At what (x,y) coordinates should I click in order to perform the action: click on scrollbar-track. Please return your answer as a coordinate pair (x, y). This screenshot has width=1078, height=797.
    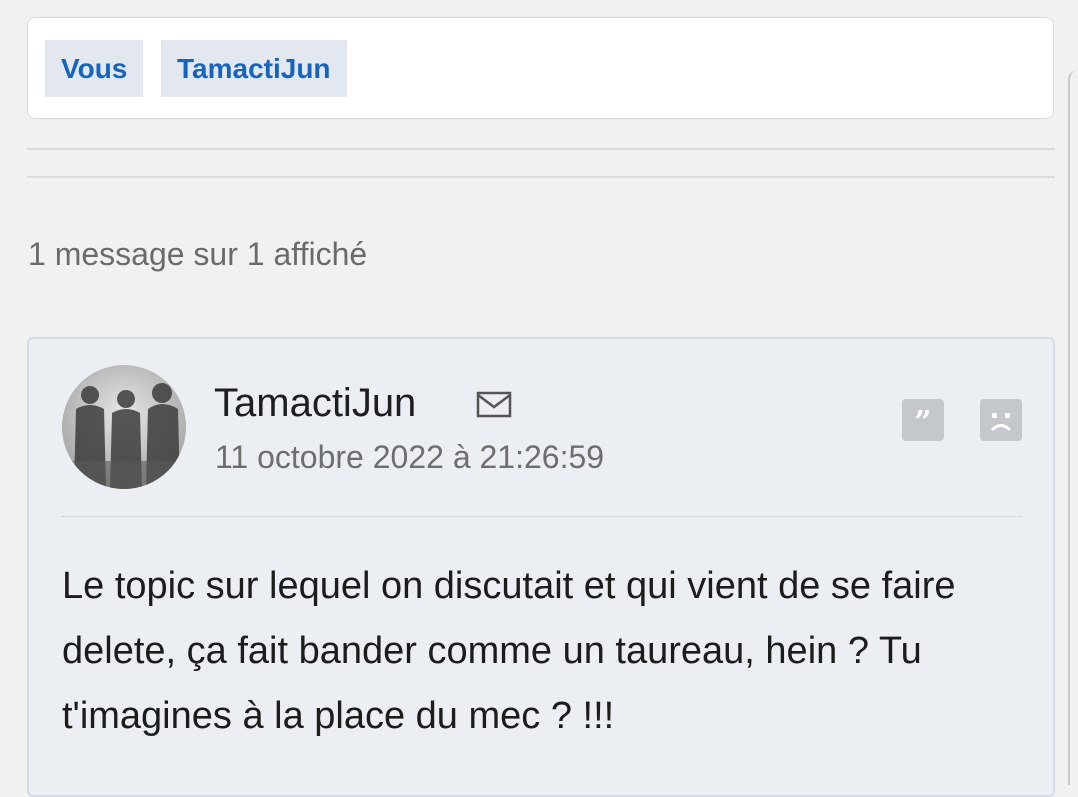
    Looking at the image, I should click on (1073, 427).